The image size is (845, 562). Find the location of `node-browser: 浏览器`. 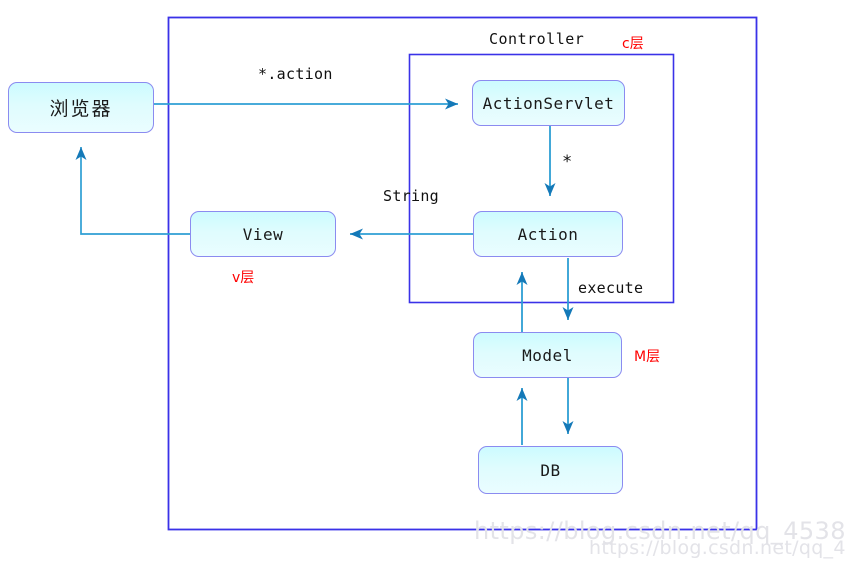

node-browser: 浏览器 is located at coordinates (81, 107).